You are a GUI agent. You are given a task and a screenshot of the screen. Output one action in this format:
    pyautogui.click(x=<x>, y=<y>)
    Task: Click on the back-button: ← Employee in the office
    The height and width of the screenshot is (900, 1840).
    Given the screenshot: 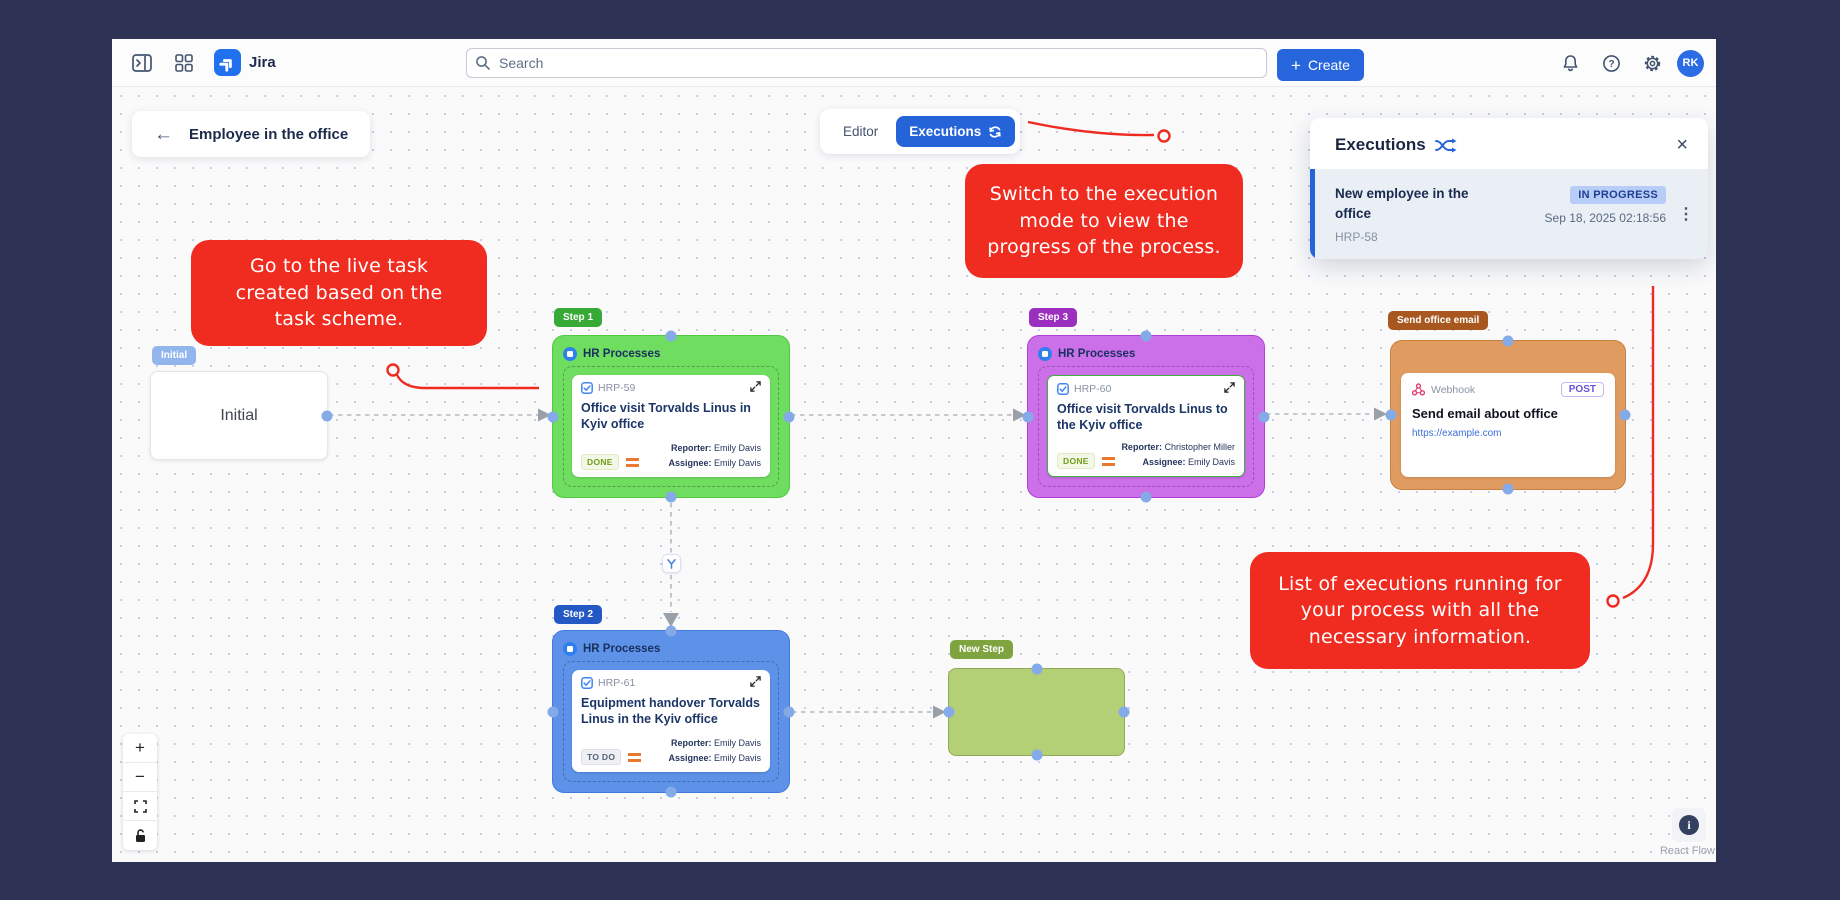 What is the action you would take?
    pyautogui.click(x=251, y=134)
    